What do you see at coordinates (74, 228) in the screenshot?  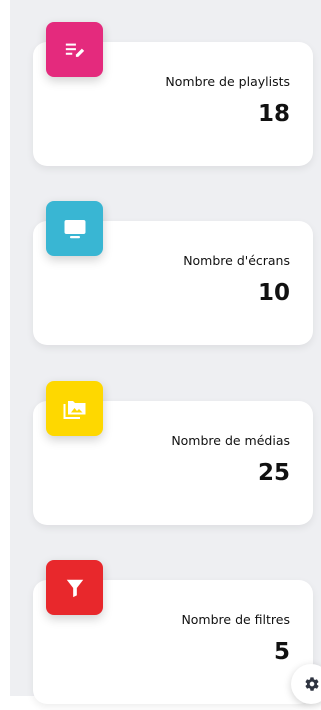 I see `monitor-icon` at bounding box center [74, 228].